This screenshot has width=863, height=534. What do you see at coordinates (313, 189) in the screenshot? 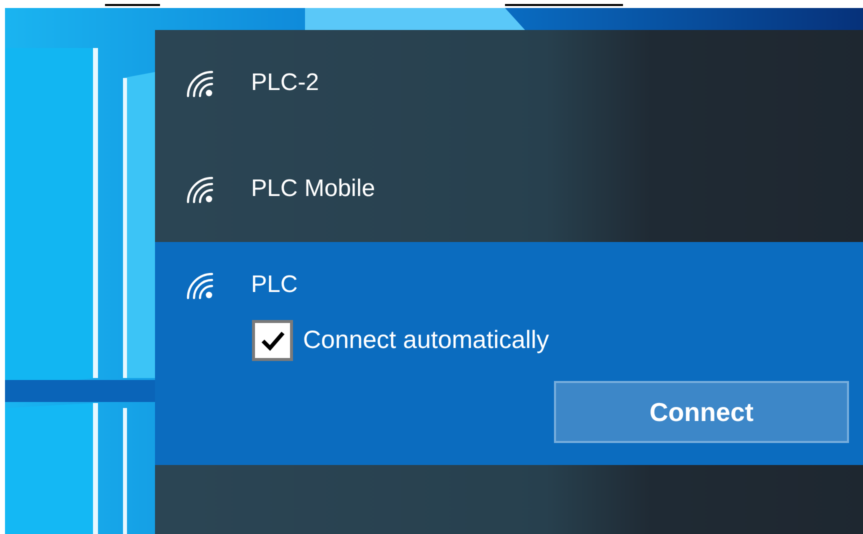
I see `network-name: PLC Mobile` at bounding box center [313, 189].